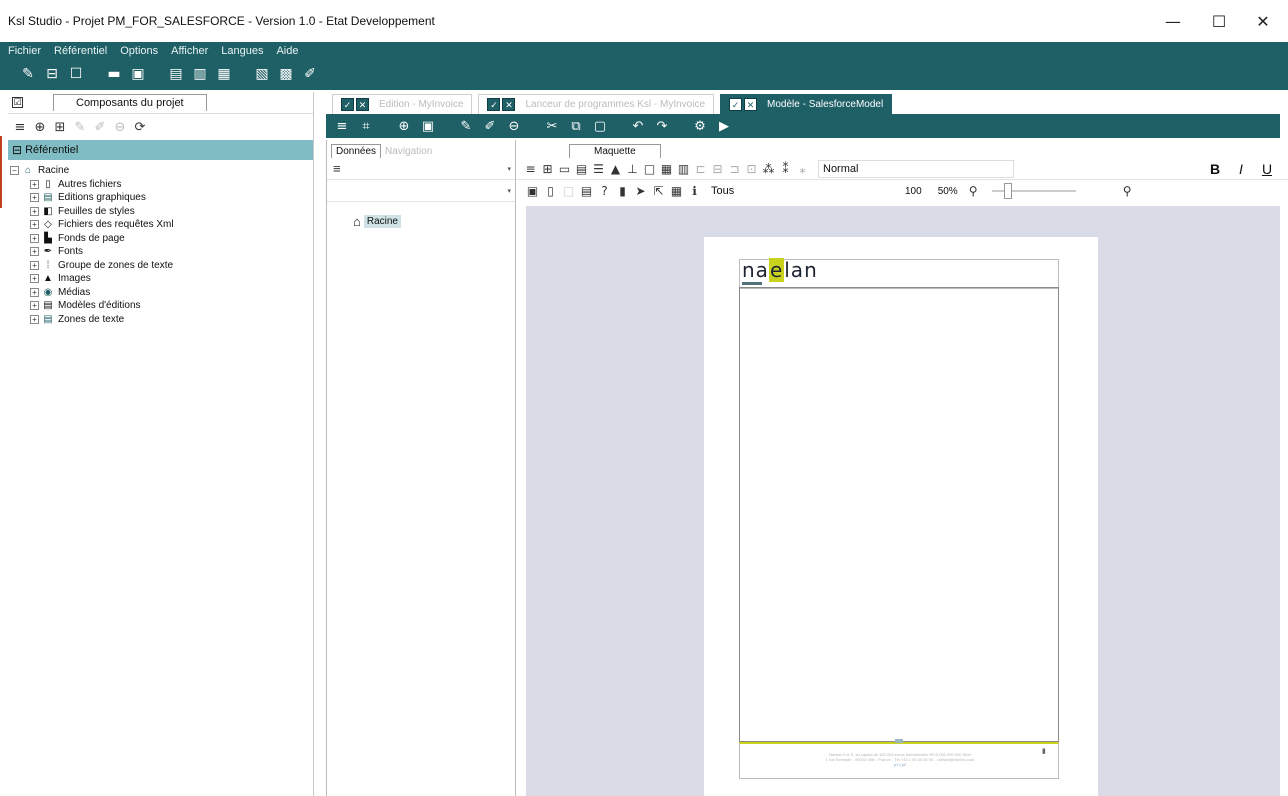 The width and height of the screenshot is (1288, 796). Describe the element at coordinates (514, 126) in the screenshot. I see `remove-icon: ⊖` at that location.